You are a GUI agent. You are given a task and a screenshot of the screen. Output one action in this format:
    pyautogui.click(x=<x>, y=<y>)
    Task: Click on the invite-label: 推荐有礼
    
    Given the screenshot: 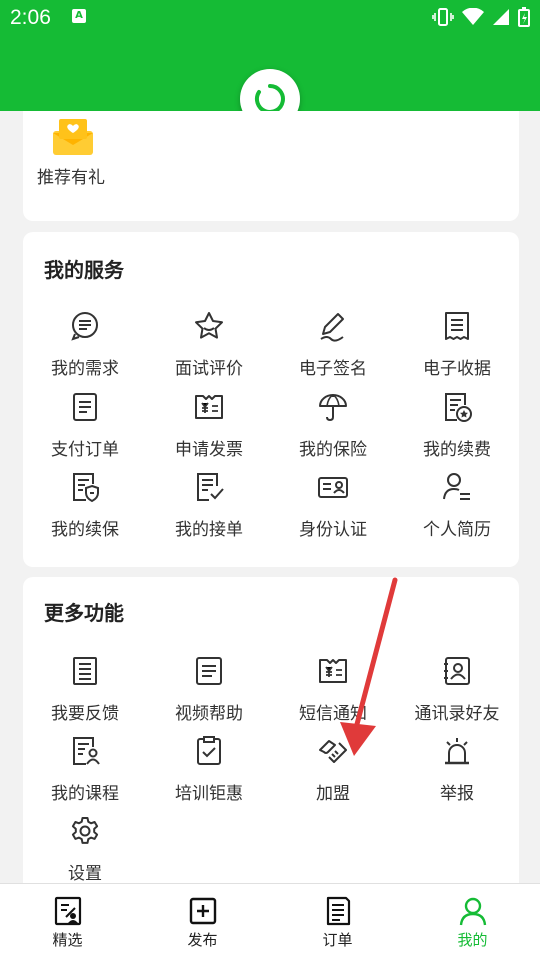 What is the action you would take?
    pyautogui.click(x=71, y=175)
    